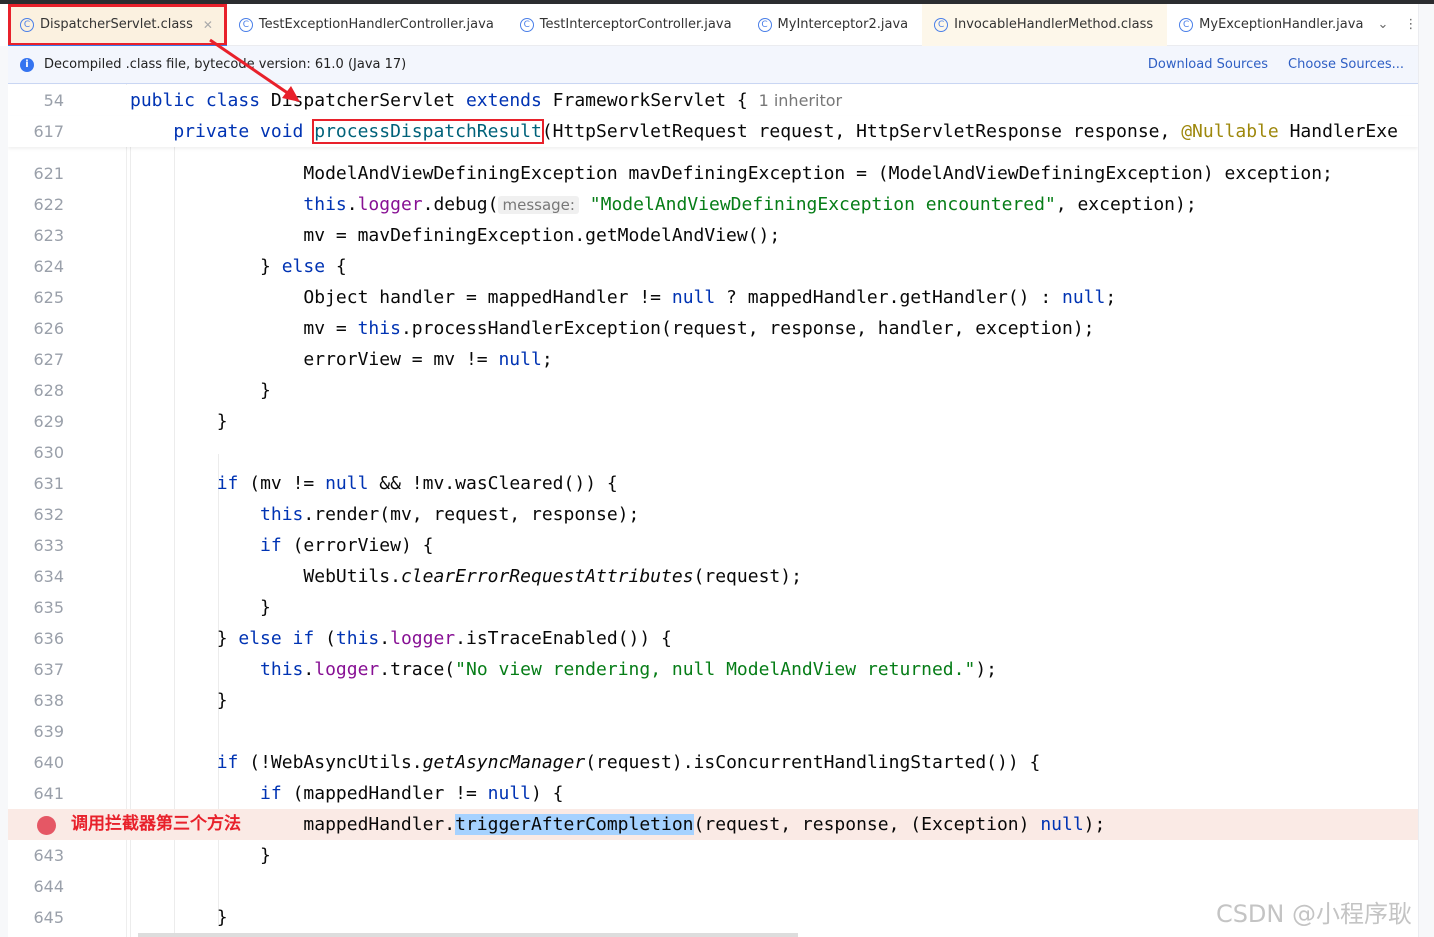  What do you see at coordinates (244, 328) in the screenshot?
I see `code-token: mv =` at bounding box center [244, 328].